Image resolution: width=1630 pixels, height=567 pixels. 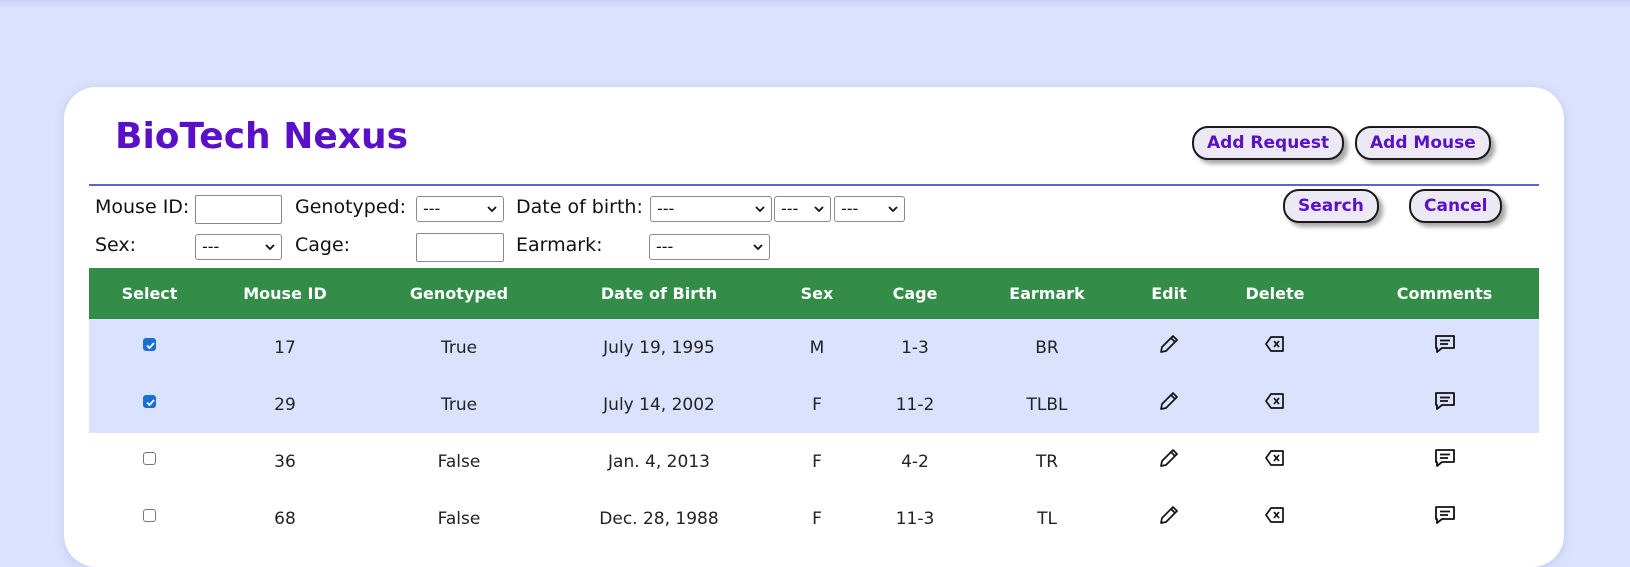 I want to click on dob-month-select: ---, so click(x=711, y=209).